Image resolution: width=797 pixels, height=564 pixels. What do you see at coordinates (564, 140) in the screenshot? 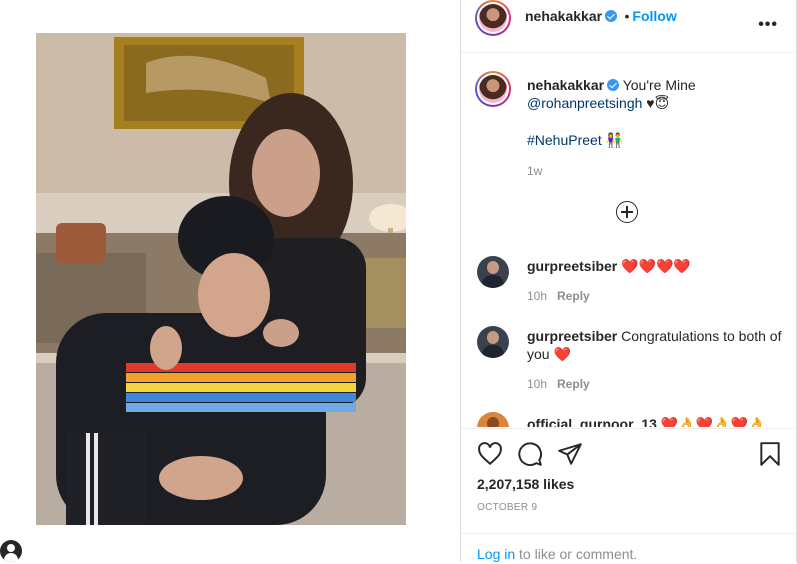
I see `caption-hashtag: #NehuPreet` at bounding box center [564, 140].